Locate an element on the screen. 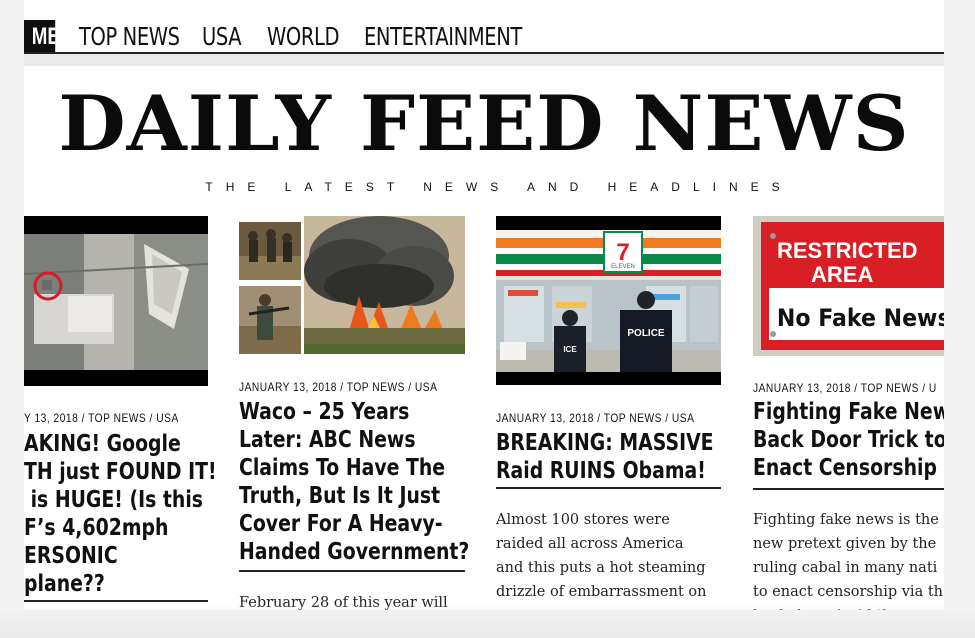  restricted-sign-image: RESTRICTED AREA No Fake News is located at coordinates (848, 286).